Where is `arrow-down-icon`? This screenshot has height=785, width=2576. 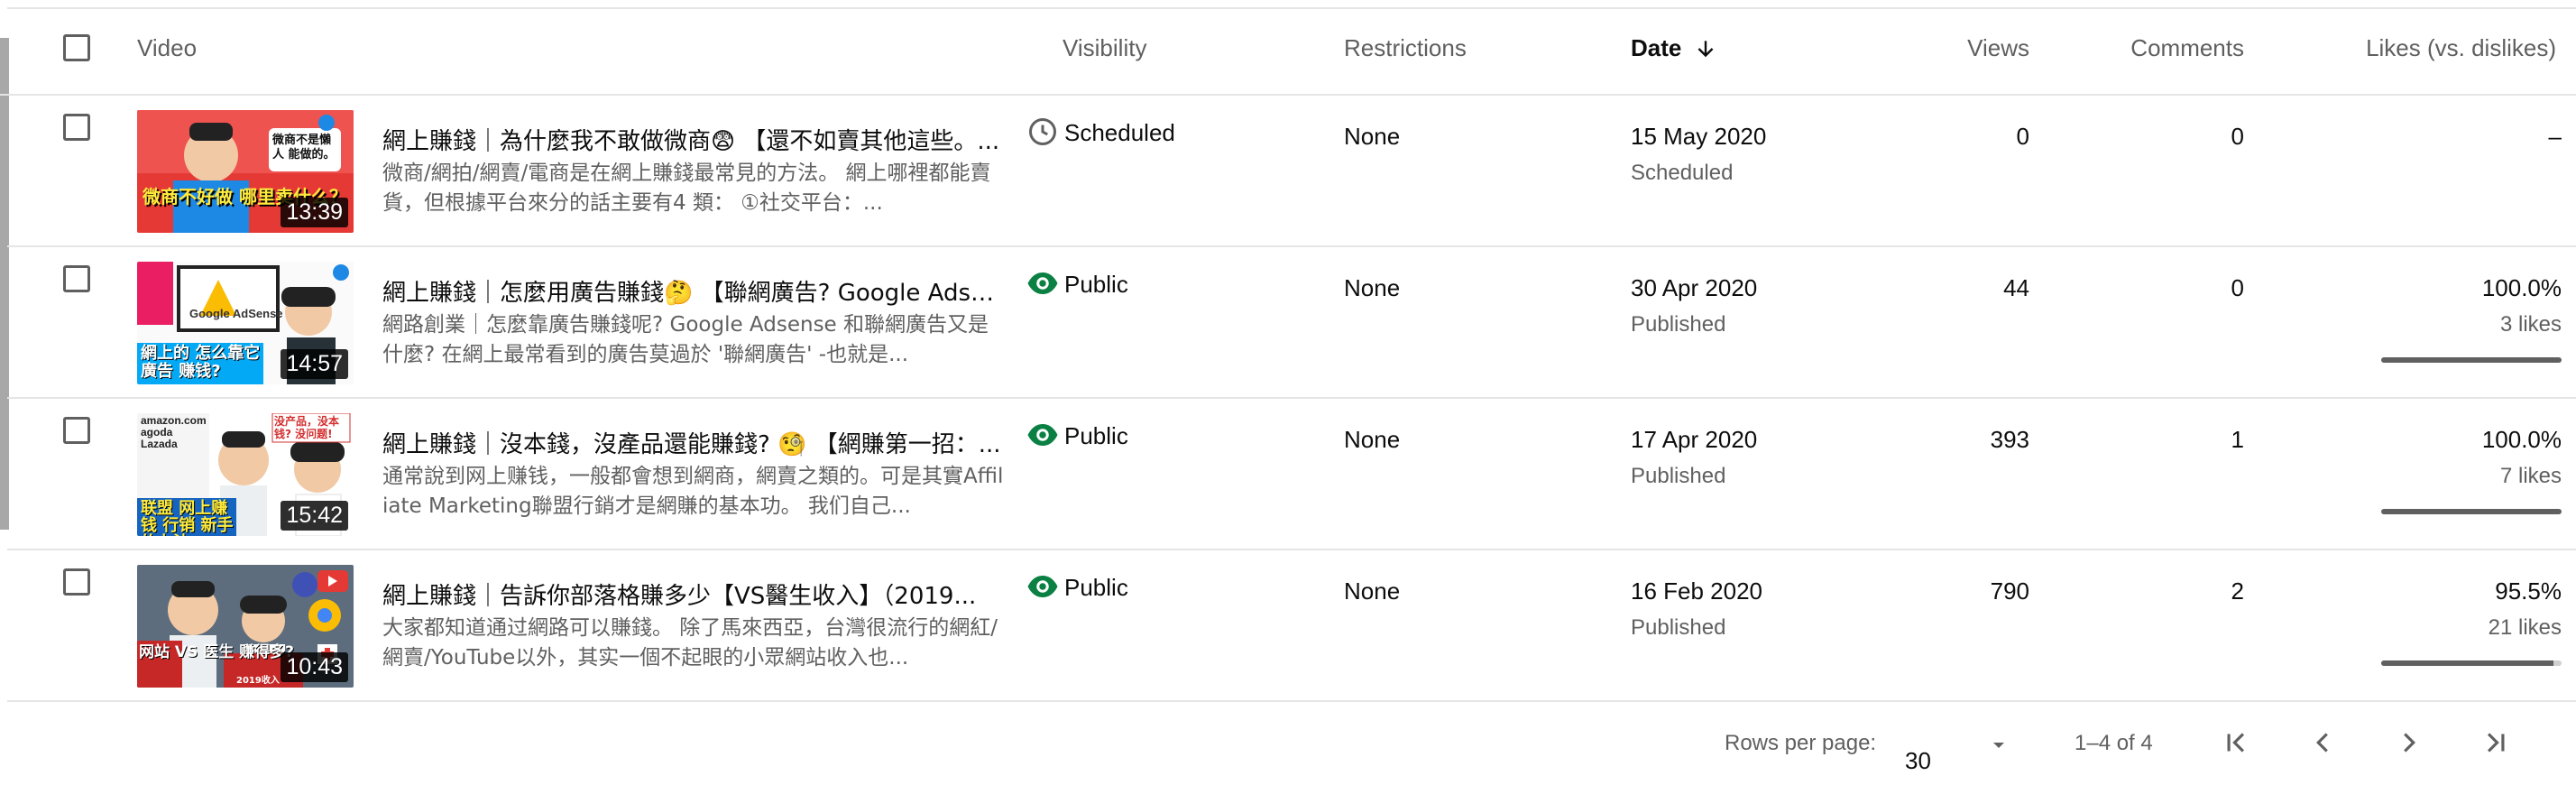
arrow-down-icon is located at coordinates (1705, 49).